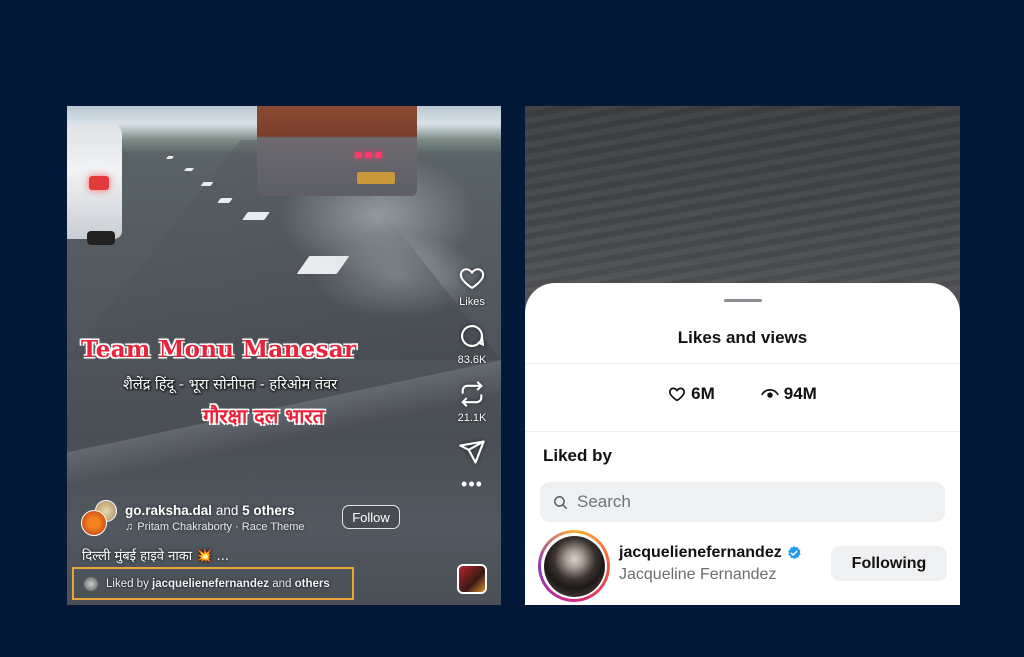 The width and height of the screenshot is (1024, 657). What do you see at coordinates (472, 484) in the screenshot?
I see `more-options-icon: •••` at bounding box center [472, 484].